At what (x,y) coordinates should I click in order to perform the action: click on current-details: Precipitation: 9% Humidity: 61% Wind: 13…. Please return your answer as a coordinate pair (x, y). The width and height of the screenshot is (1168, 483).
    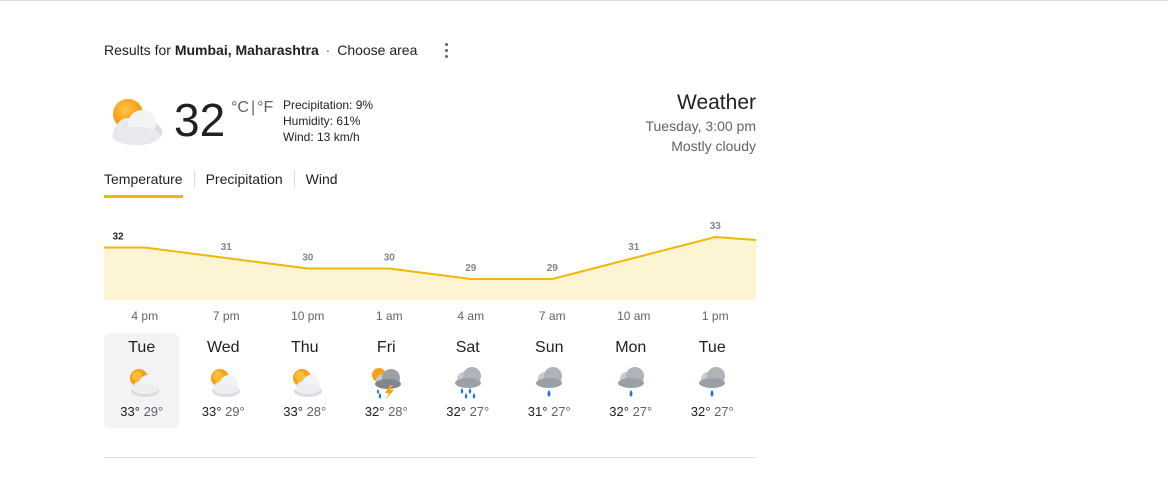
    Looking at the image, I should click on (328, 121).